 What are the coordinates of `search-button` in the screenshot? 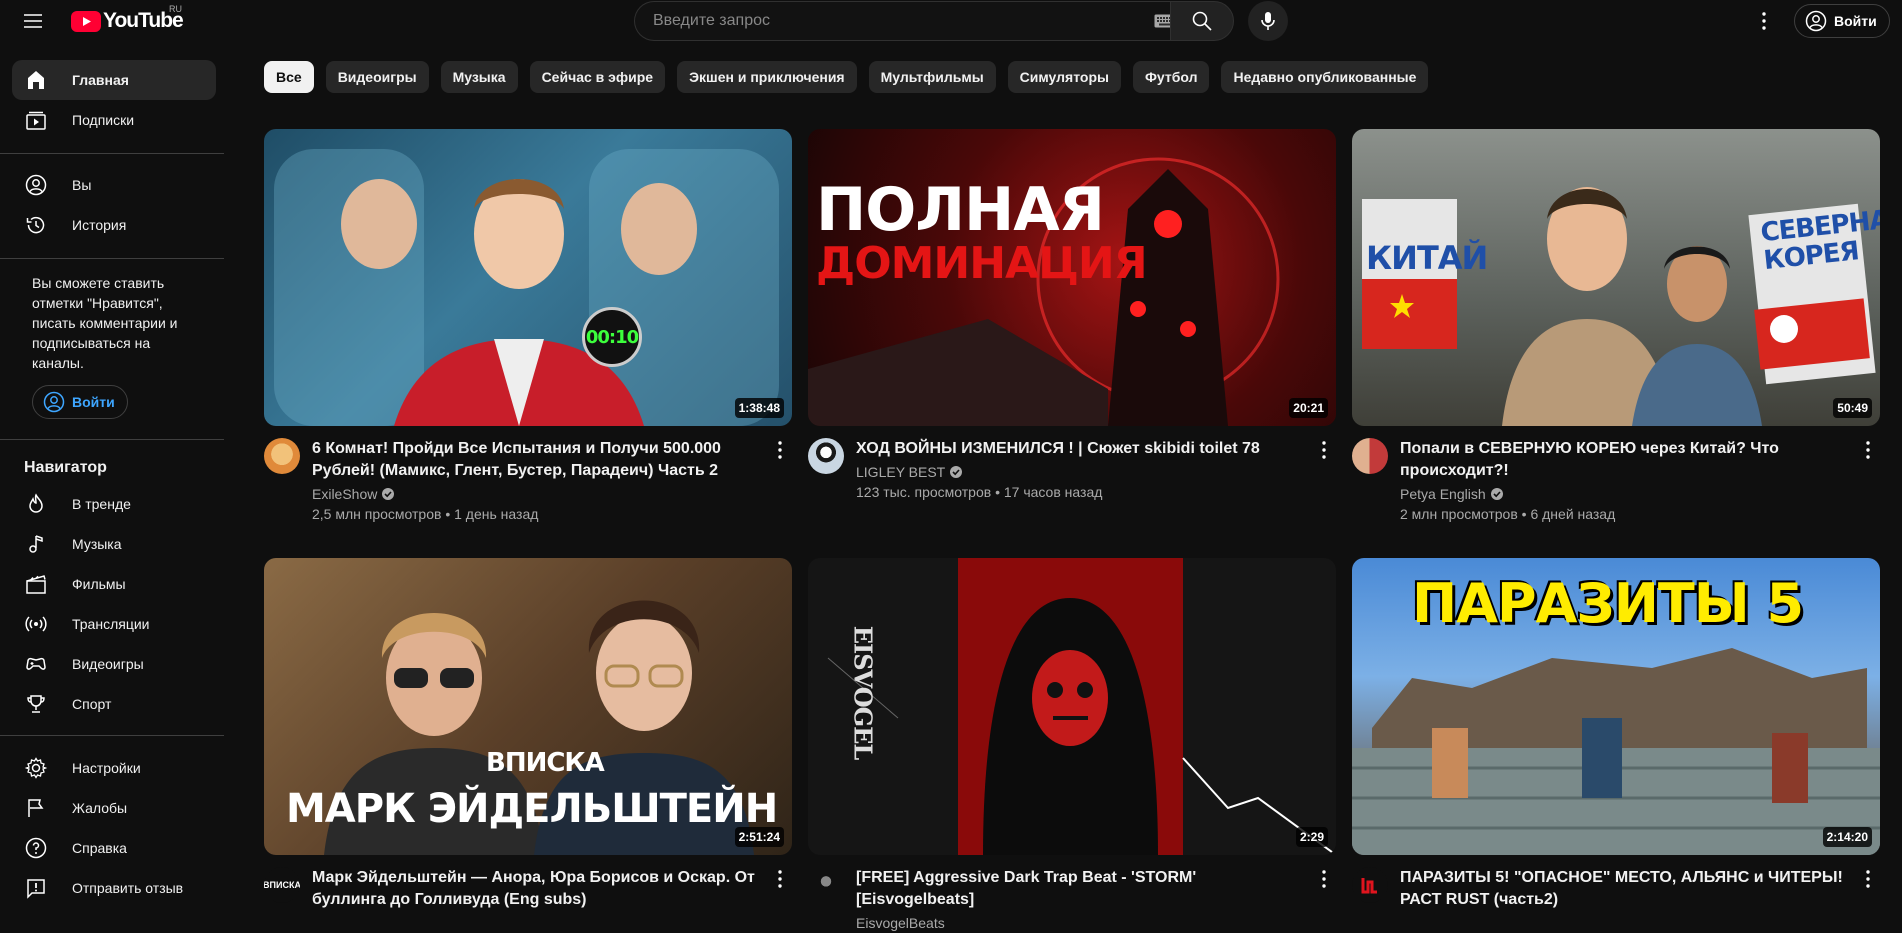 It's located at (1202, 21).